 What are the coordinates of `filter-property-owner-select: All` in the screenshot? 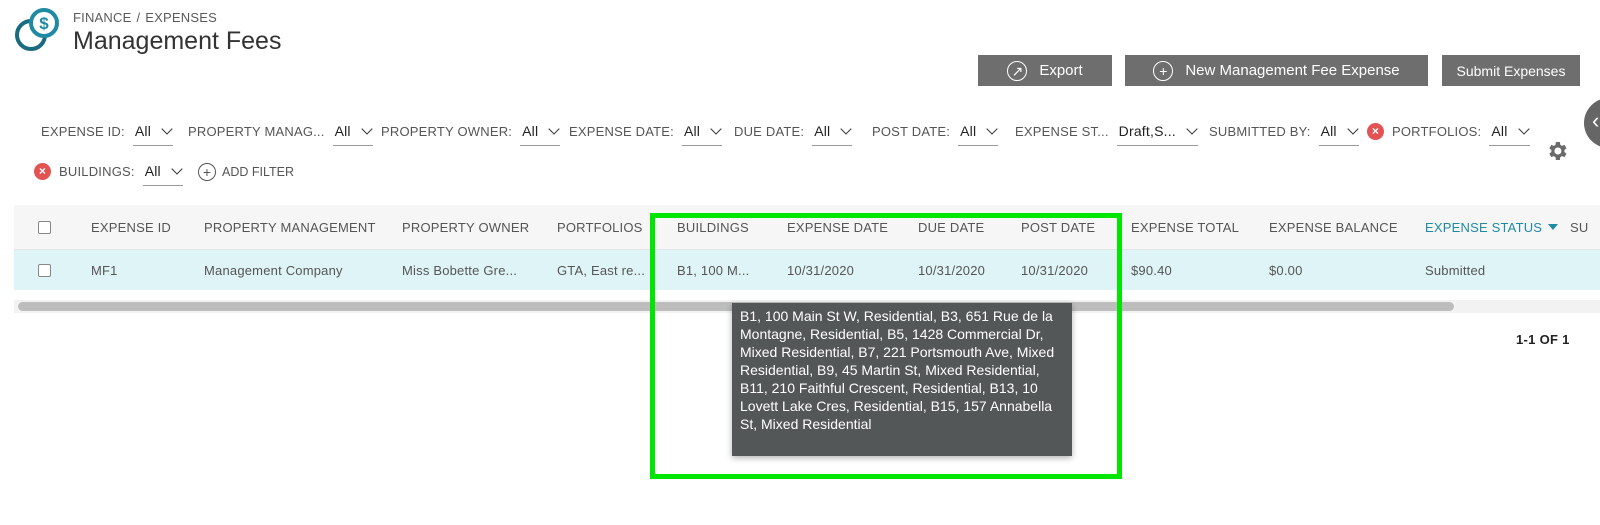 It's located at (540, 134).